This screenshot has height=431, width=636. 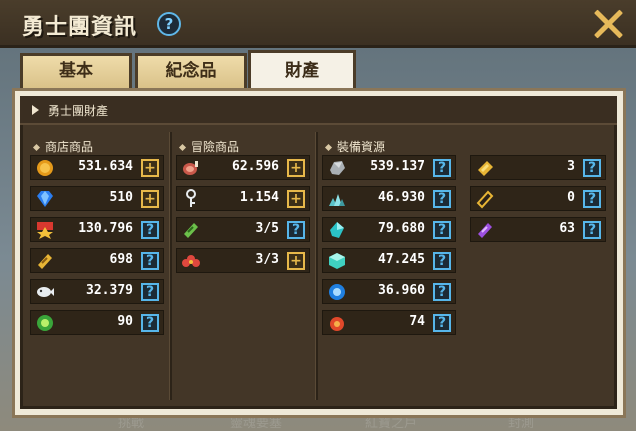 I want to click on gold-ticket-icon, so click(x=45, y=261).